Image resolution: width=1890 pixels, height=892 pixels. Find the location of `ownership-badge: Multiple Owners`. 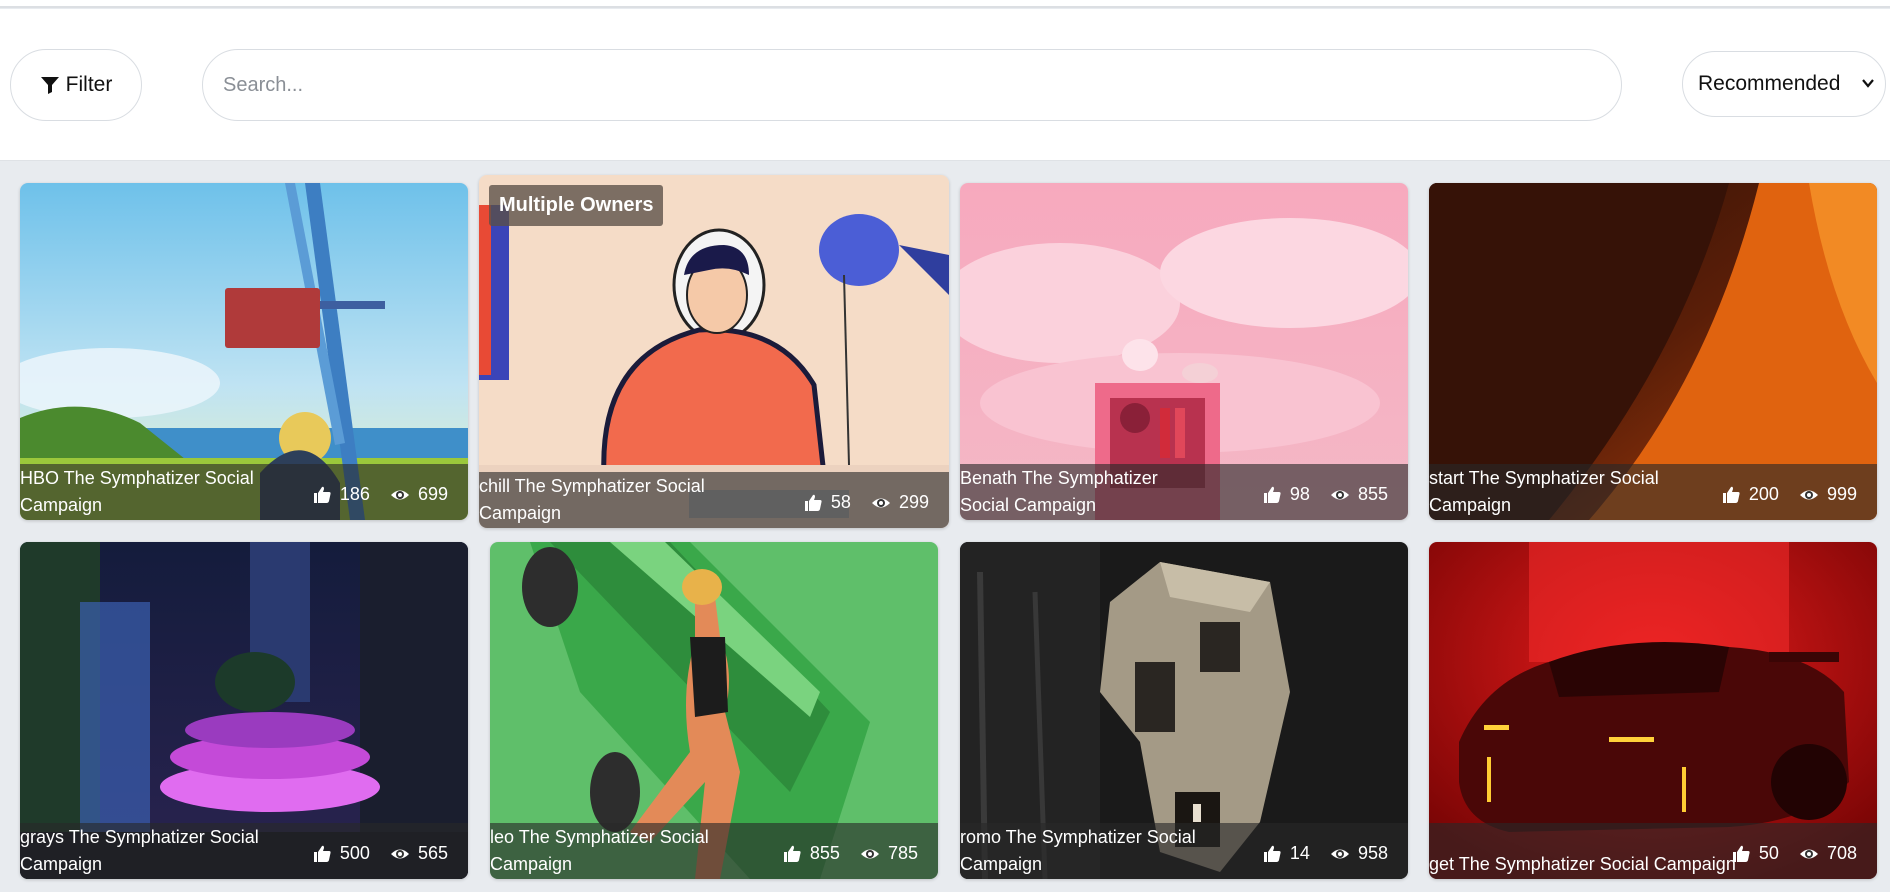

ownership-badge: Multiple Owners is located at coordinates (576, 205).